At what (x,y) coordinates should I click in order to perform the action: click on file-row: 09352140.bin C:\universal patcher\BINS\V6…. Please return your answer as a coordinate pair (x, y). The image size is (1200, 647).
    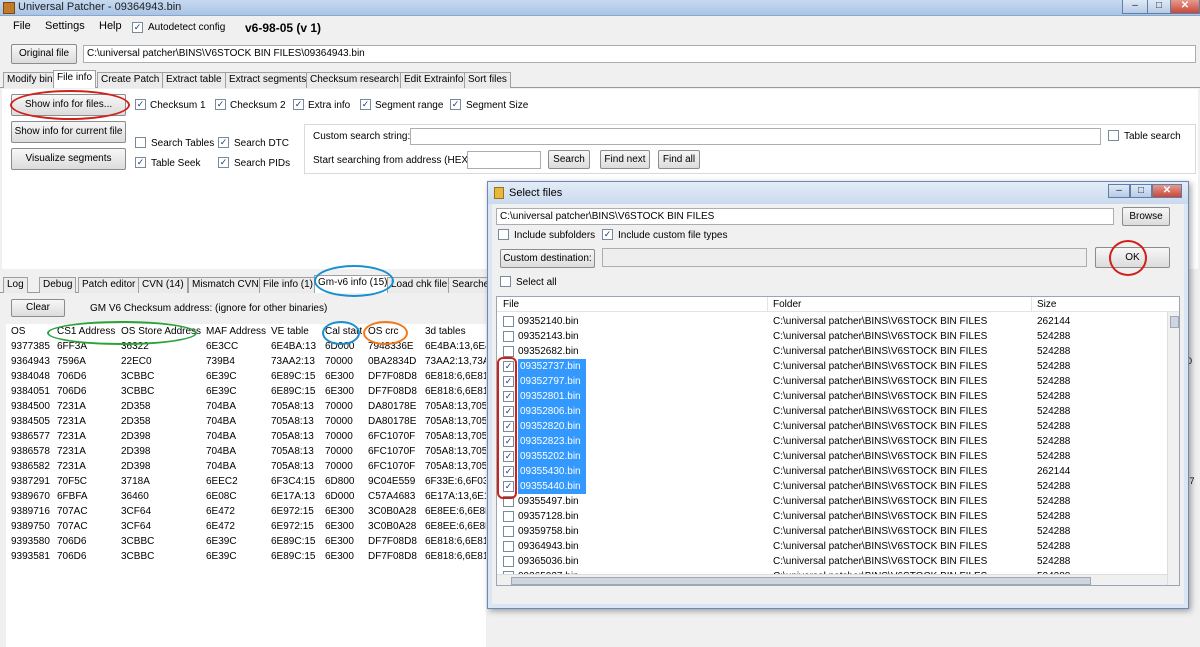
    Looking at the image, I should click on (832, 321).